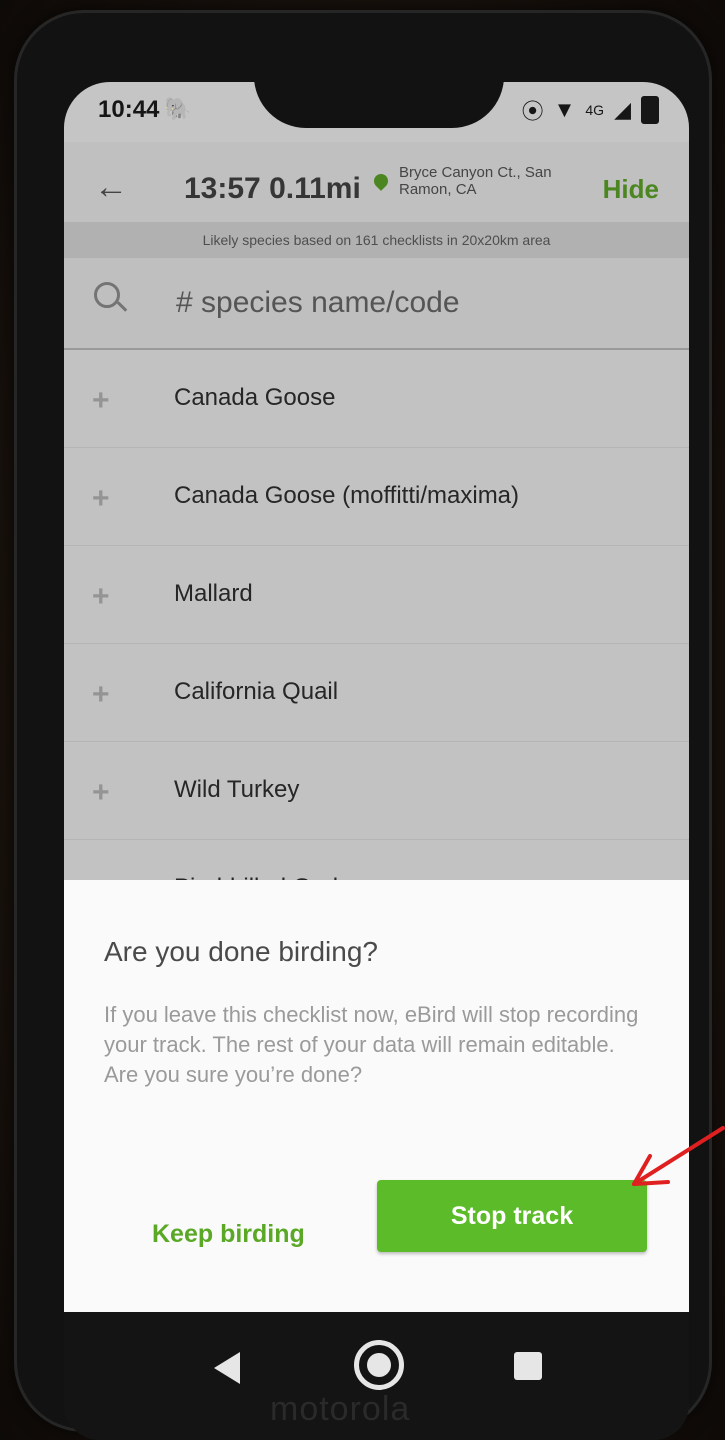  What do you see at coordinates (227, 1368) in the screenshot?
I see `nav-back-icon` at bounding box center [227, 1368].